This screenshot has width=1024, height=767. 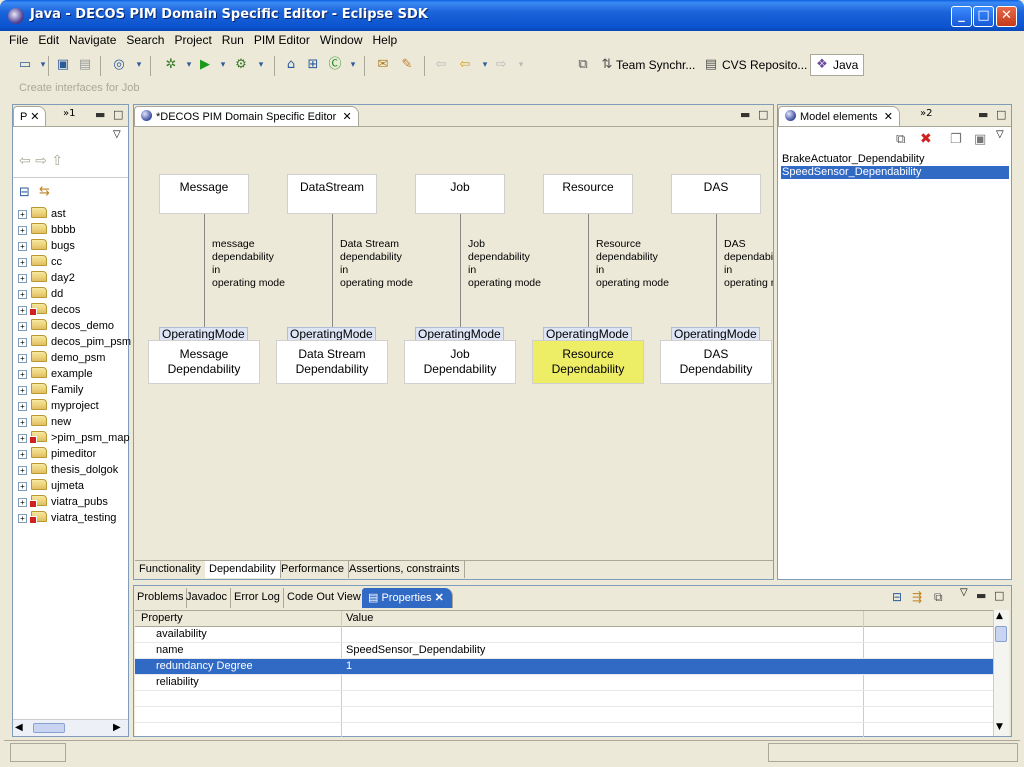 What do you see at coordinates (465, 65) in the screenshot?
I see `back-icon: ⇦` at bounding box center [465, 65].